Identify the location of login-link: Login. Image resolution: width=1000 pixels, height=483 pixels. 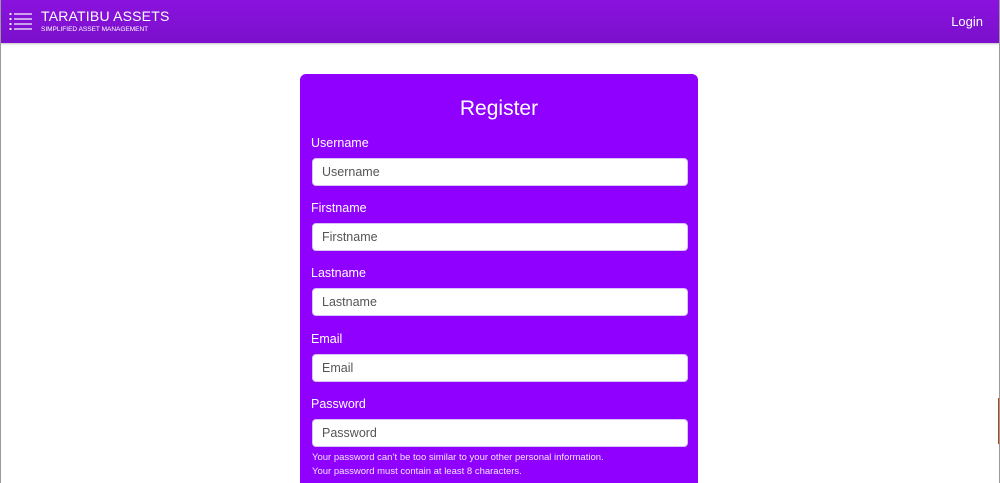
(967, 21).